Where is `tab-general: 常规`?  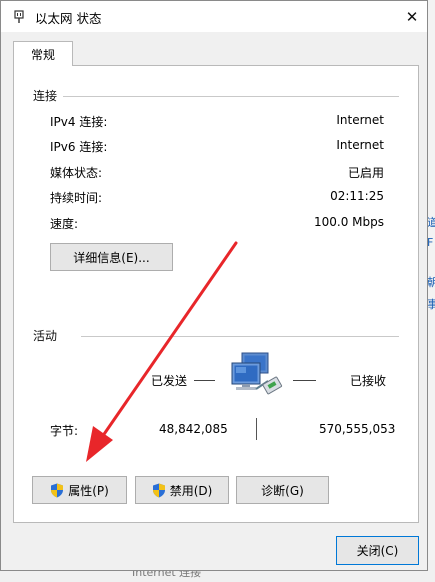 tab-general: 常规 is located at coordinates (43, 53).